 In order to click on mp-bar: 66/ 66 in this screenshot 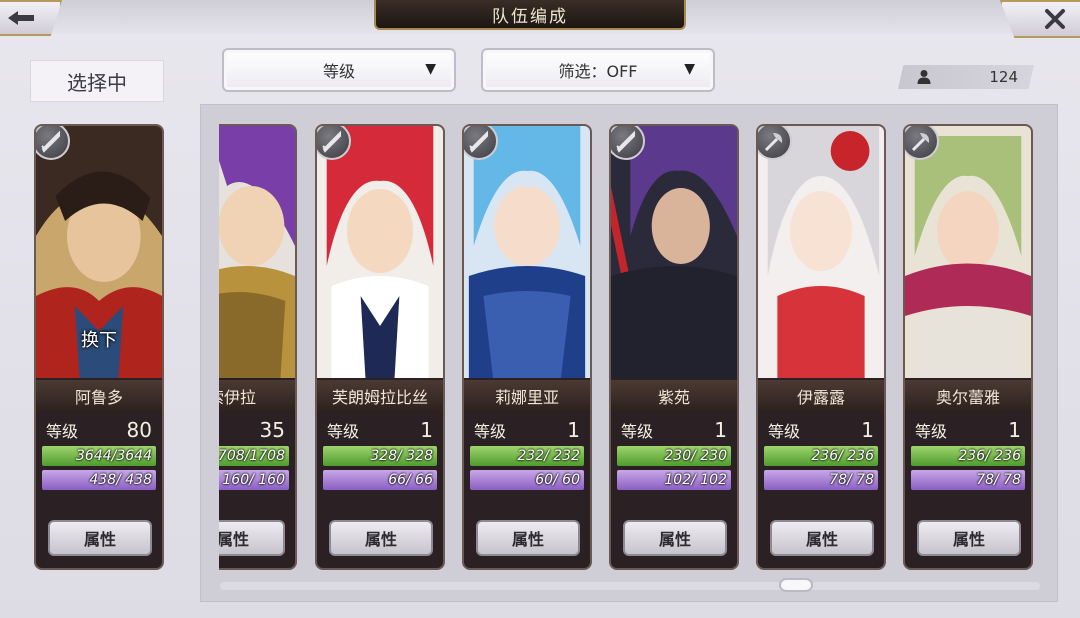, I will do `click(380, 480)`.